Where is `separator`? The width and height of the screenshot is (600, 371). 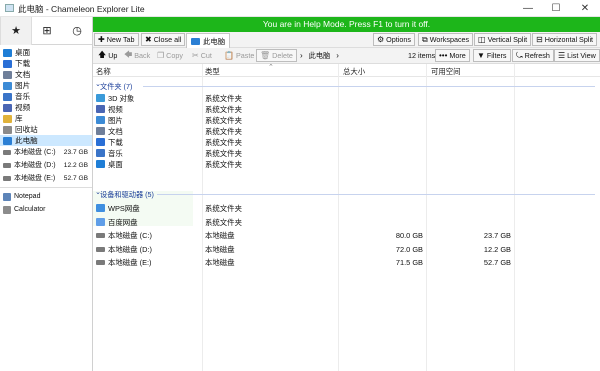
separator is located at coordinates (46, 187).